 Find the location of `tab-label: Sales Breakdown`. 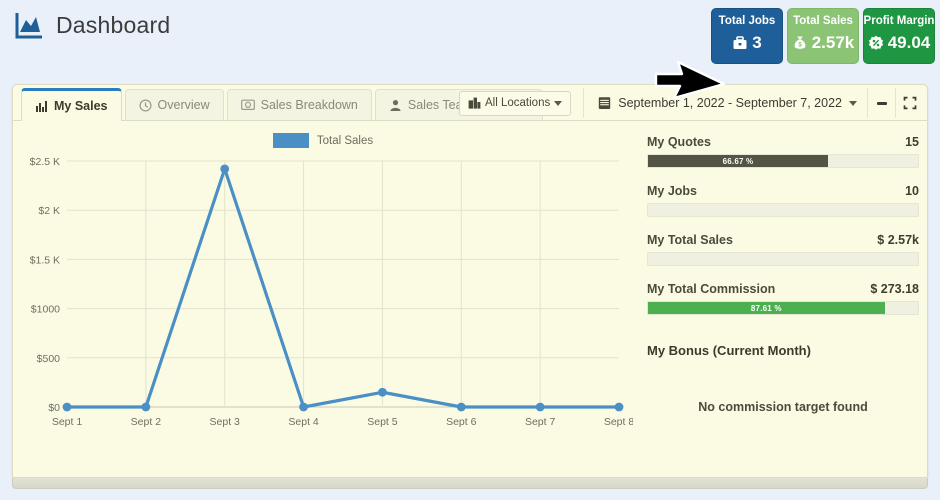

tab-label: Sales Breakdown is located at coordinates (309, 105).